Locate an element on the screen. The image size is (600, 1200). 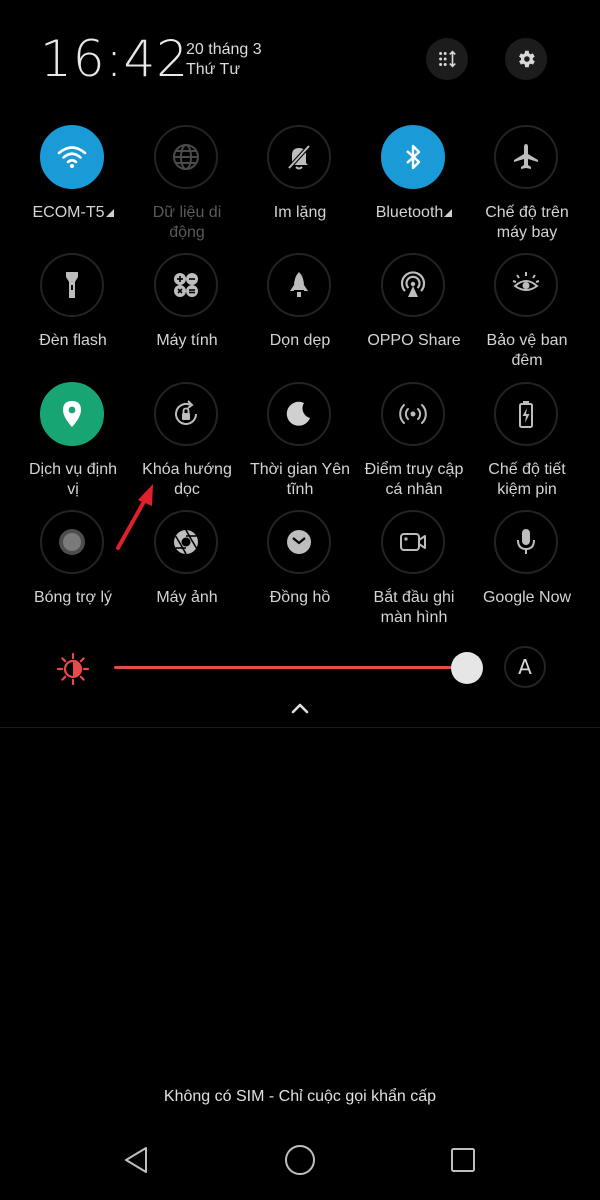
tile-battery-saver-text-2: kiệm pin is located at coordinates (527, 489).